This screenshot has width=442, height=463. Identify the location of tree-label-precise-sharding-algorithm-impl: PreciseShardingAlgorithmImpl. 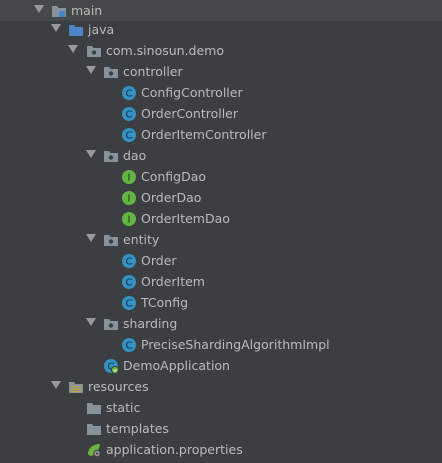
(235, 344).